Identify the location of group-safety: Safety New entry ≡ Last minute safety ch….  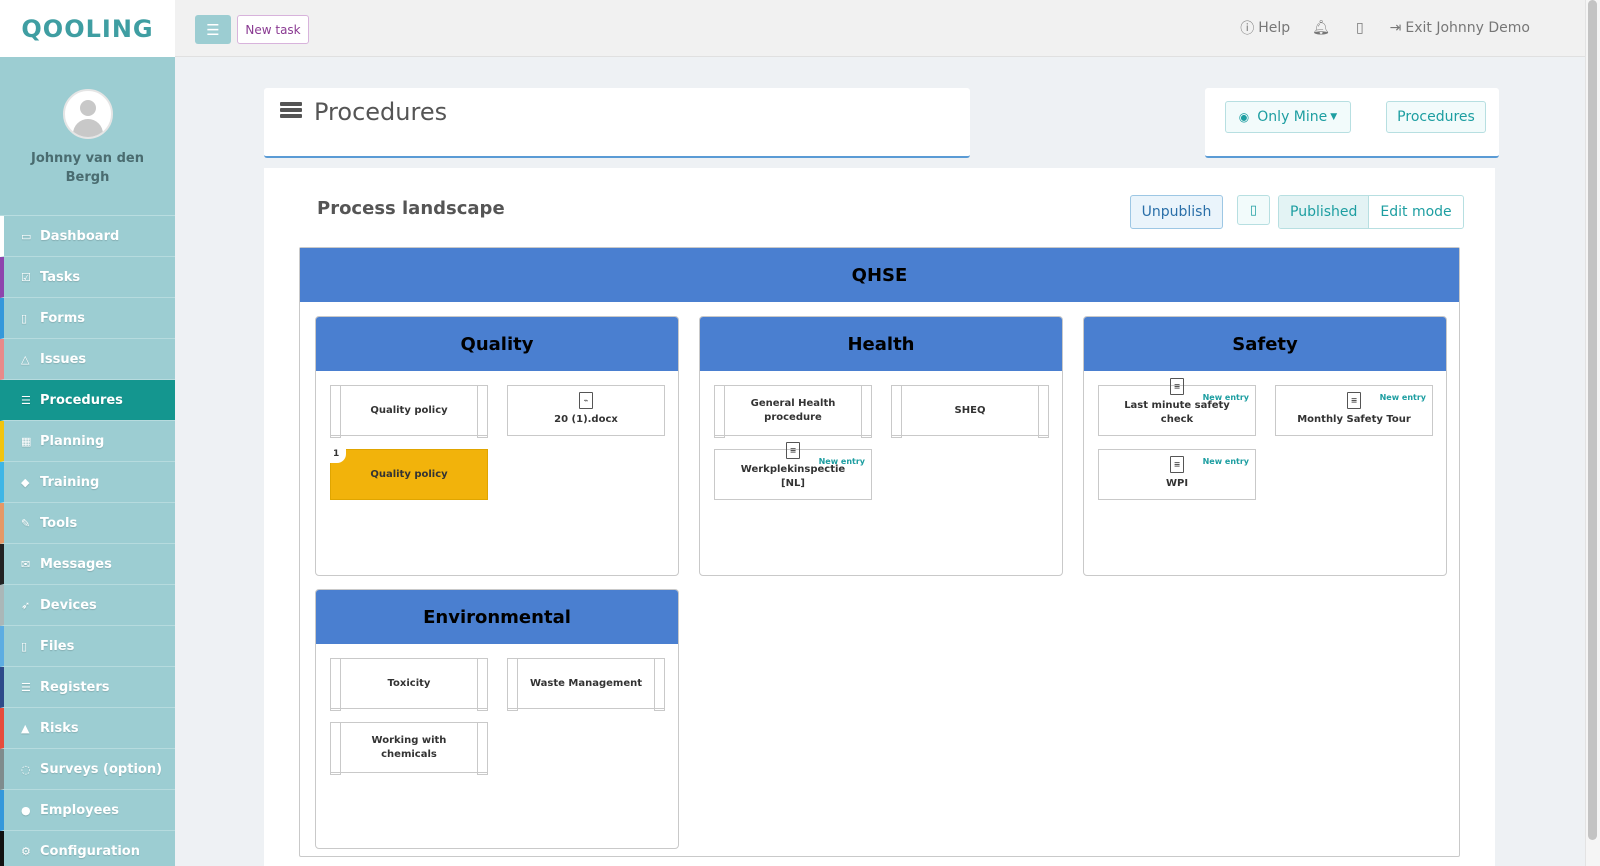
(1265, 446).